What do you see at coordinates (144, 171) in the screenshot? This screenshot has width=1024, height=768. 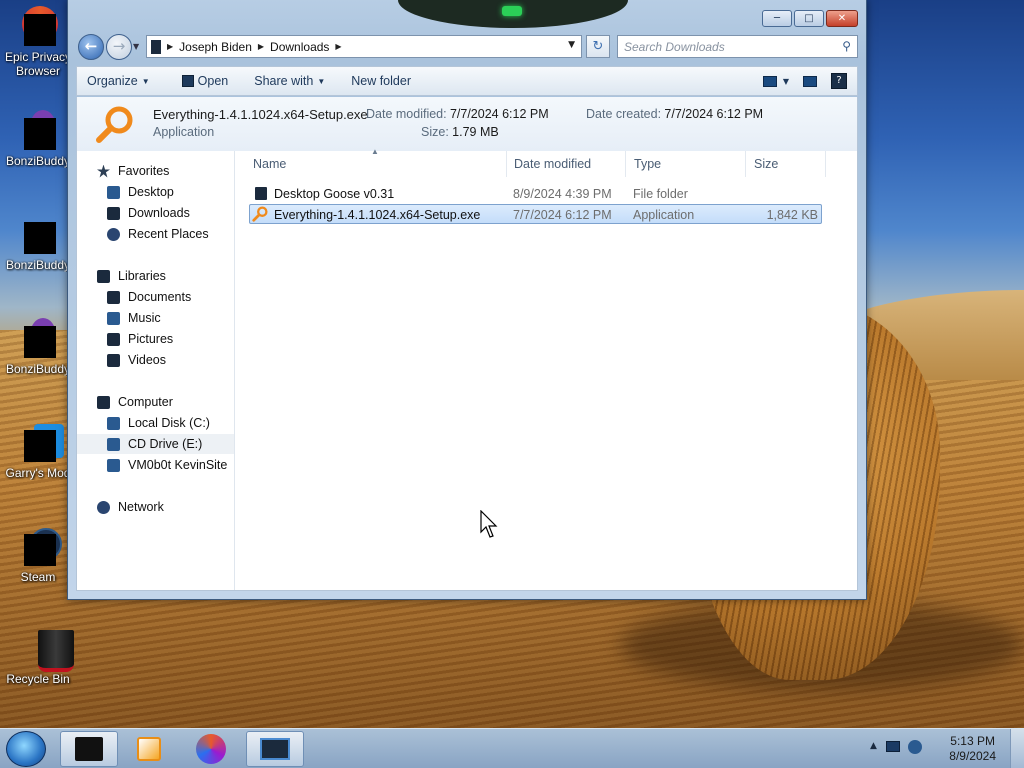 I see `nav-label: Favorites` at bounding box center [144, 171].